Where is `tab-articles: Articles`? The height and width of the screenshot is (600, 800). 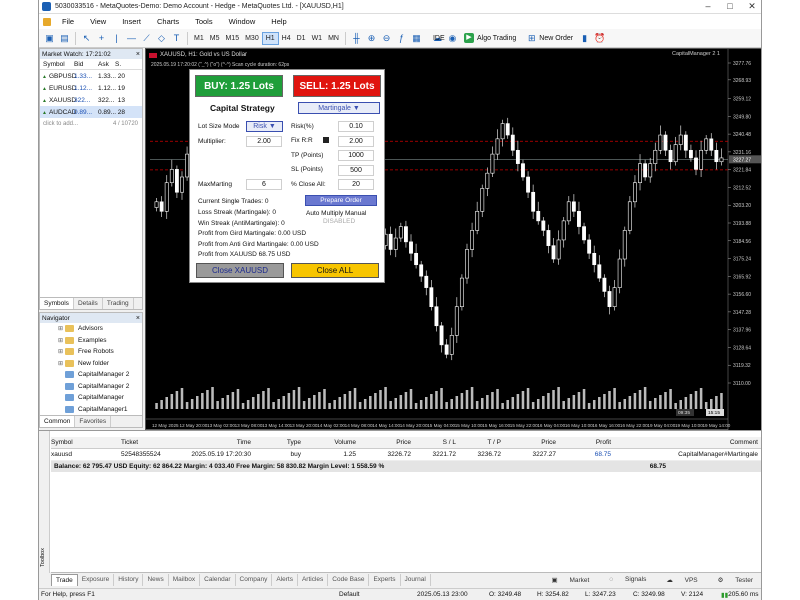 tab-articles: Articles is located at coordinates (313, 579).